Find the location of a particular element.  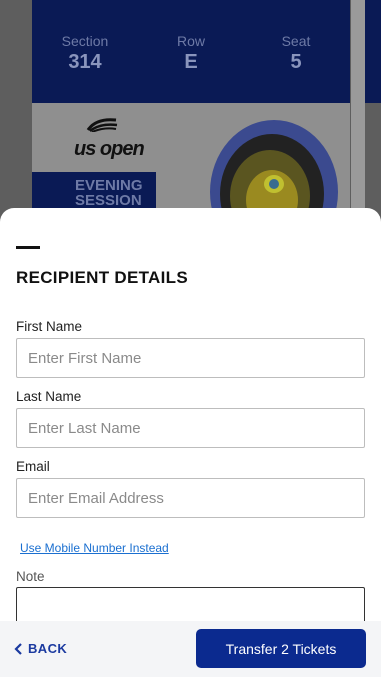

section-info: Section 314 is located at coordinates (85, 53).